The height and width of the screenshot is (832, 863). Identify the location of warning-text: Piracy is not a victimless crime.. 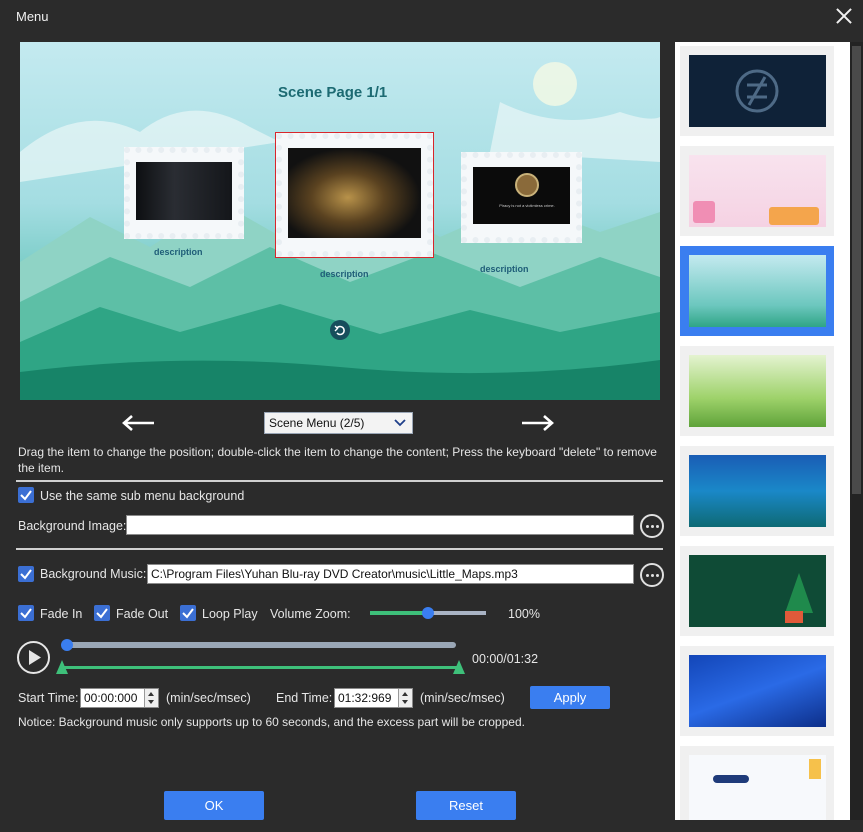
(527, 205).